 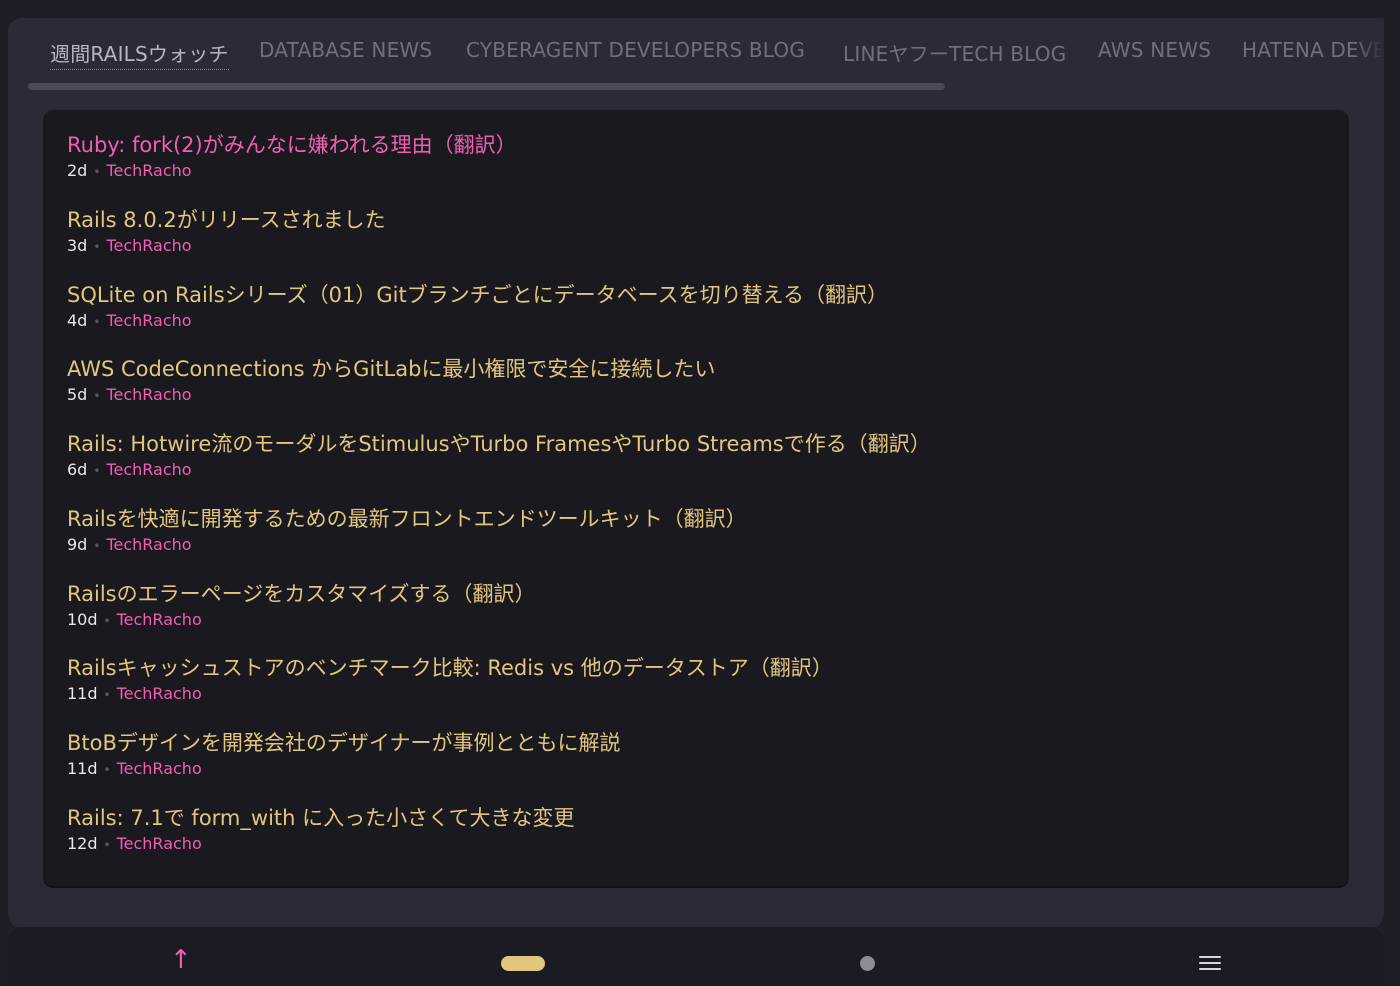 What do you see at coordinates (77, 394) in the screenshot?
I see `article-age: 5d` at bounding box center [77, 394].